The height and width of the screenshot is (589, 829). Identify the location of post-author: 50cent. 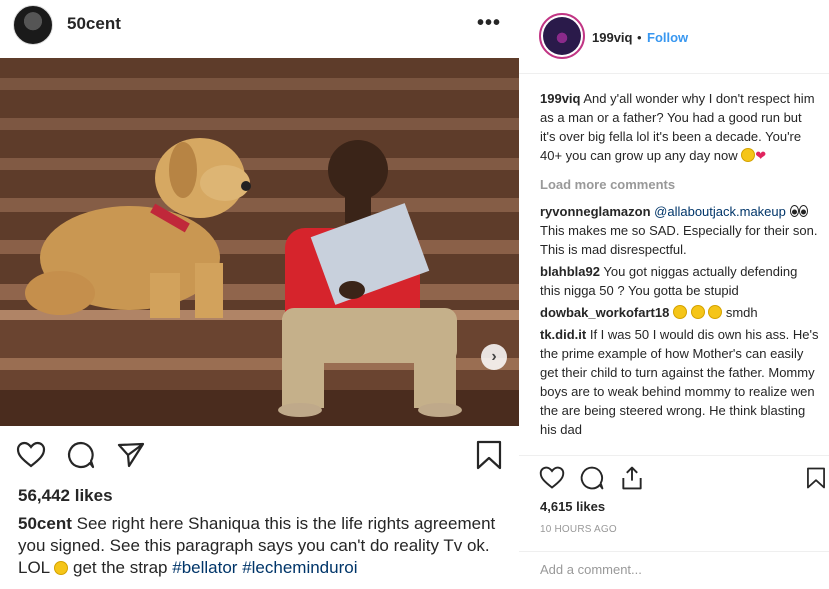
(94, 24).